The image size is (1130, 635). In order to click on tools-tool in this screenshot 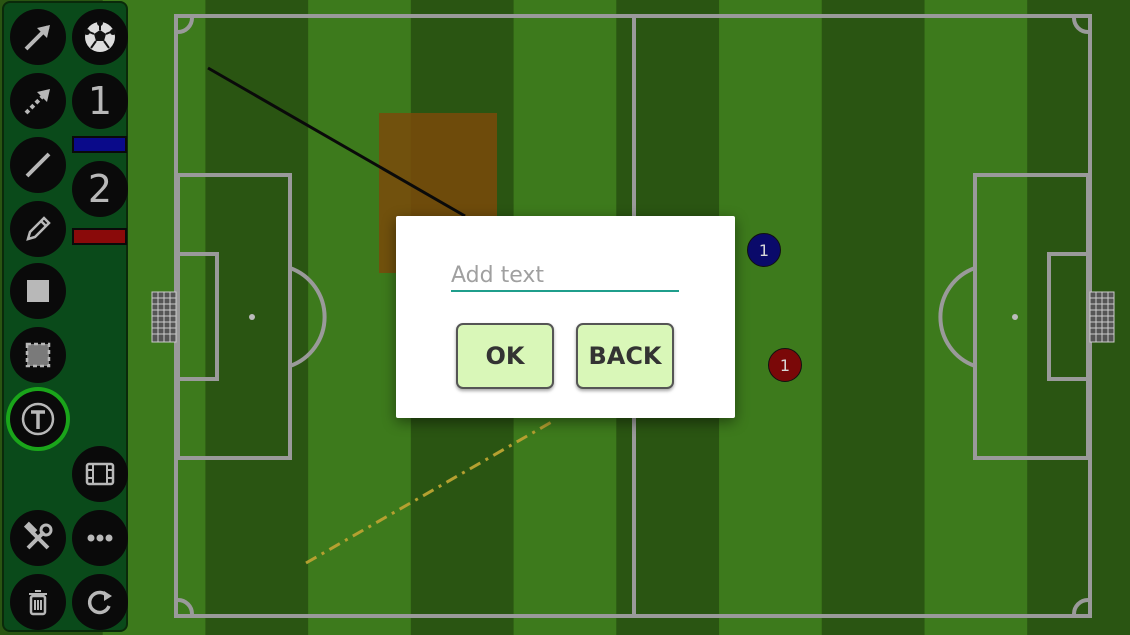, I will do `click(38, 538)`.